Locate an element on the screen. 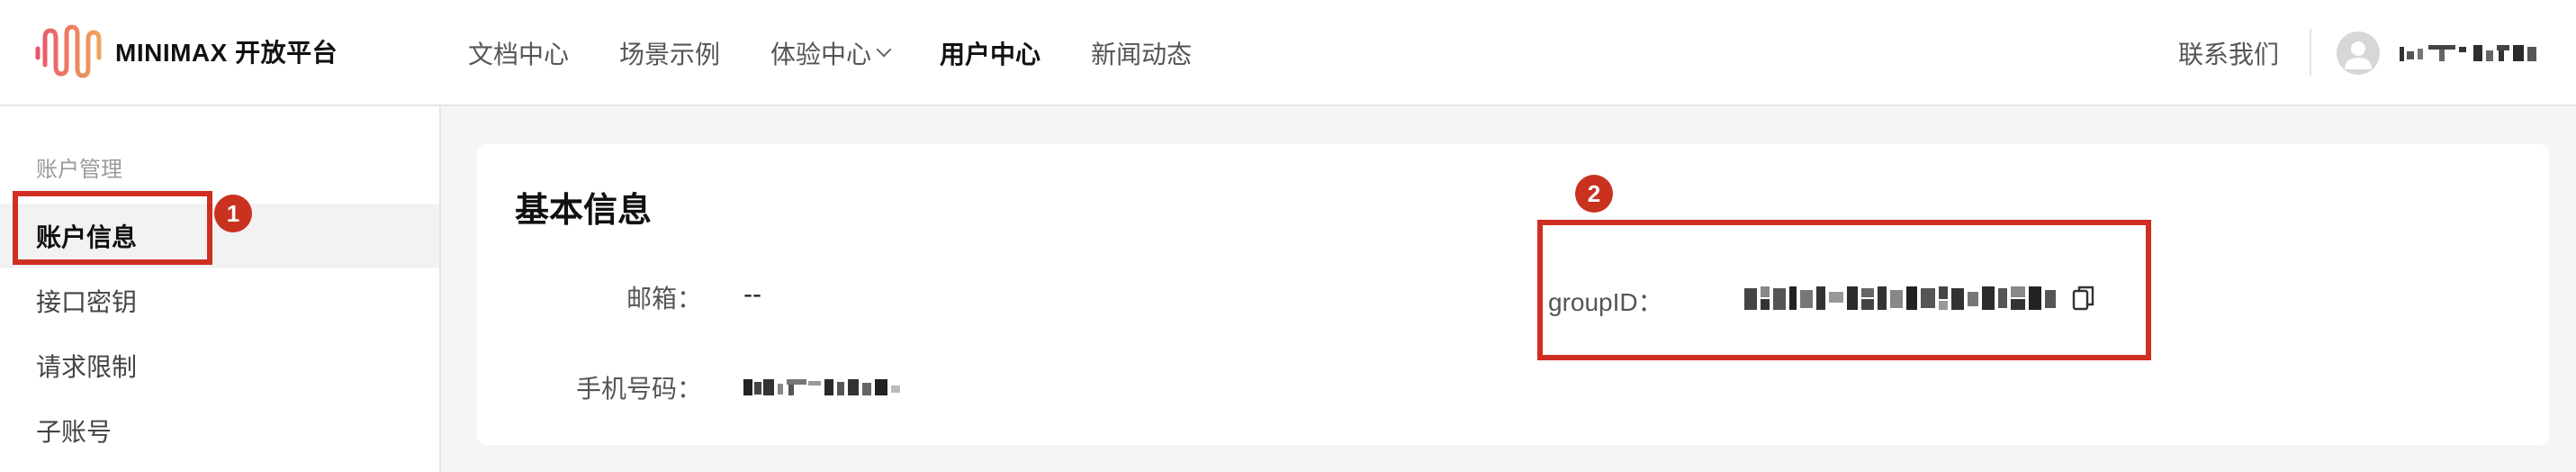 Image resolution: width=2576 pixels, height=472 pixels. step-badge-1: 1 is located at coordinates (233, 213).